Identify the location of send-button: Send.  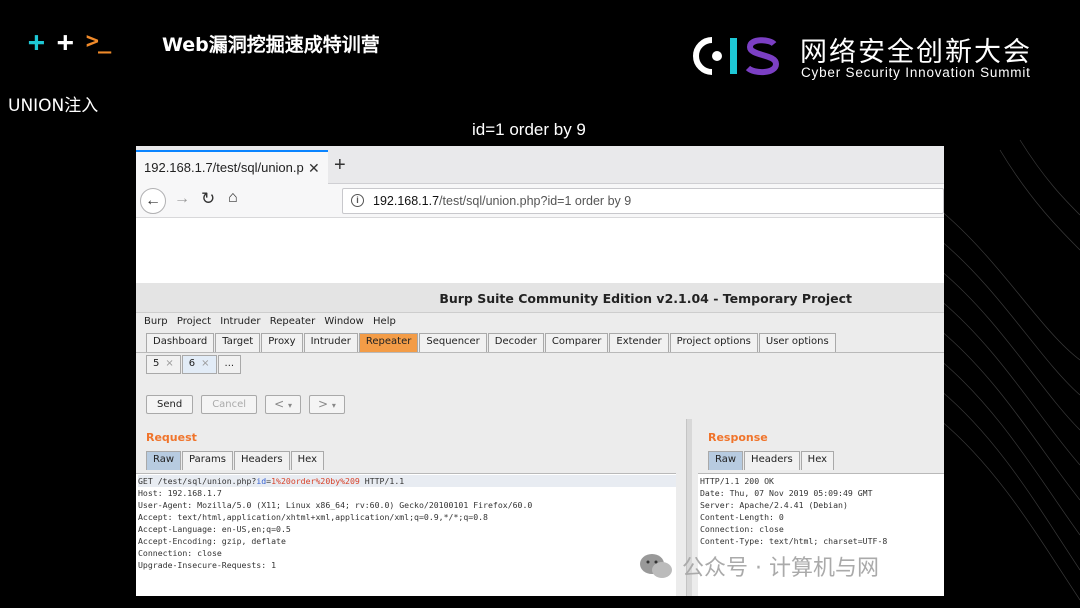
(170, 404).